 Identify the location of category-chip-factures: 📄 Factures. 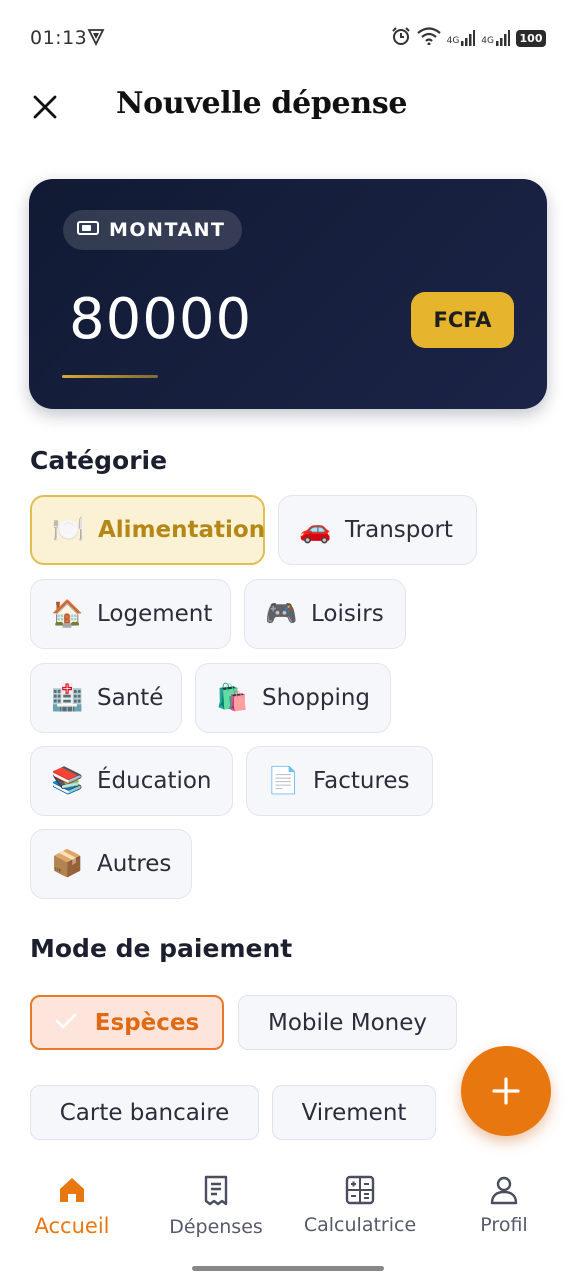
(339, 781).